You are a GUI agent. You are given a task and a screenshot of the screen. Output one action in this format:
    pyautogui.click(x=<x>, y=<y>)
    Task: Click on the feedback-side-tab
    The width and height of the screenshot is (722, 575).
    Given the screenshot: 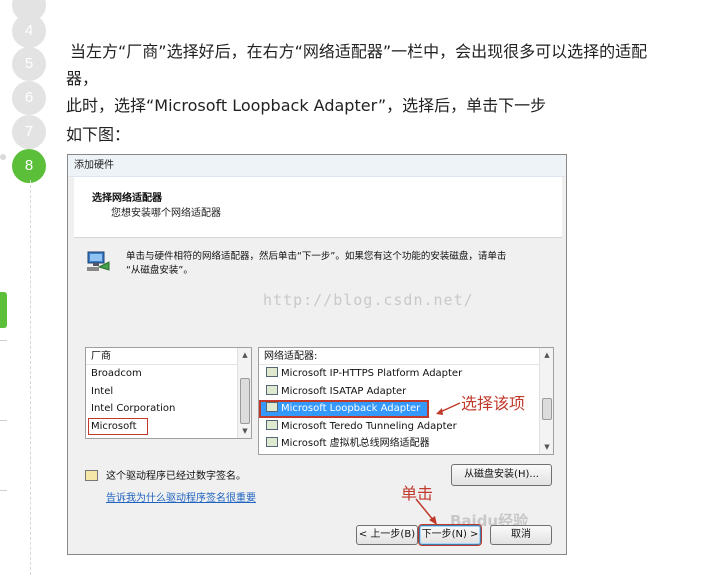 What is the action you would take?
    pyautogui.click(x=3, y=310)
    